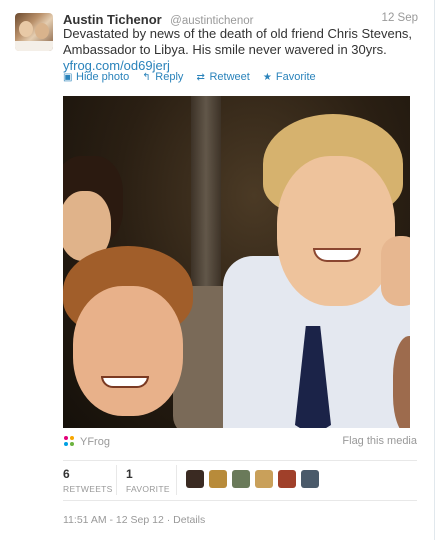 This screenshot has width=435, height=540. I want to click on retweets-label: RETWEETS, so click(88, 489).